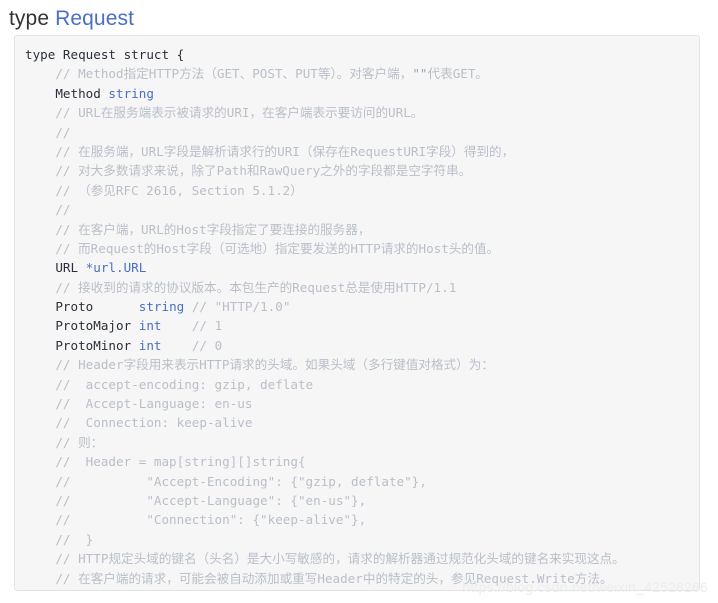  I want to click on code-line: ProtoMajor int // 1, so click(362, 325).